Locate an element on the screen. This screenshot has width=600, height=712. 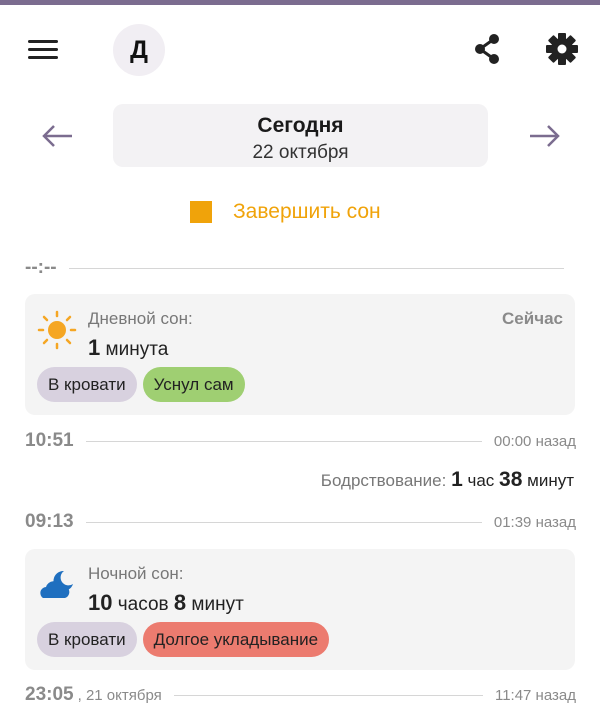
finish-sleep-button: Завершить сон is located at coordinates (285, 212).